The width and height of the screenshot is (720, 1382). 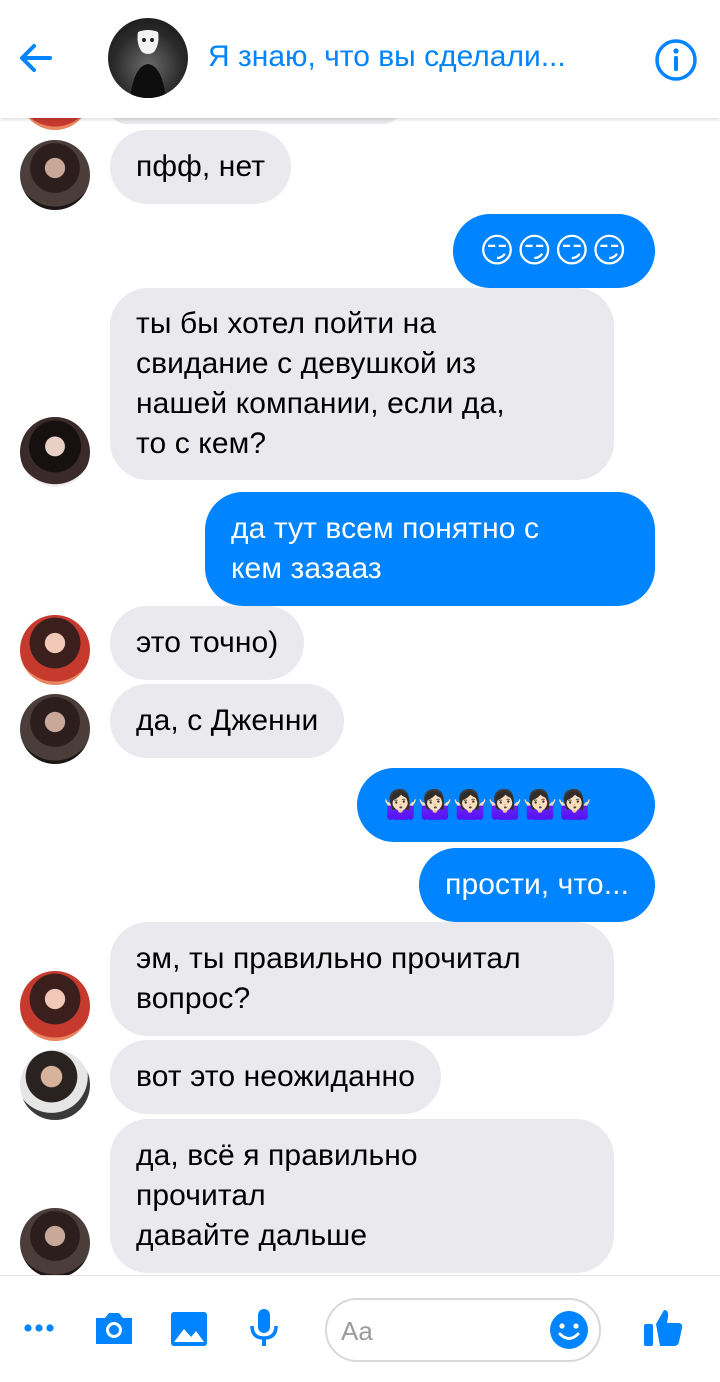 What do you see at coordinates (207, 643) in the screenshot?
I see `message-bubble: это точно)` at bounding box center [207, 643].